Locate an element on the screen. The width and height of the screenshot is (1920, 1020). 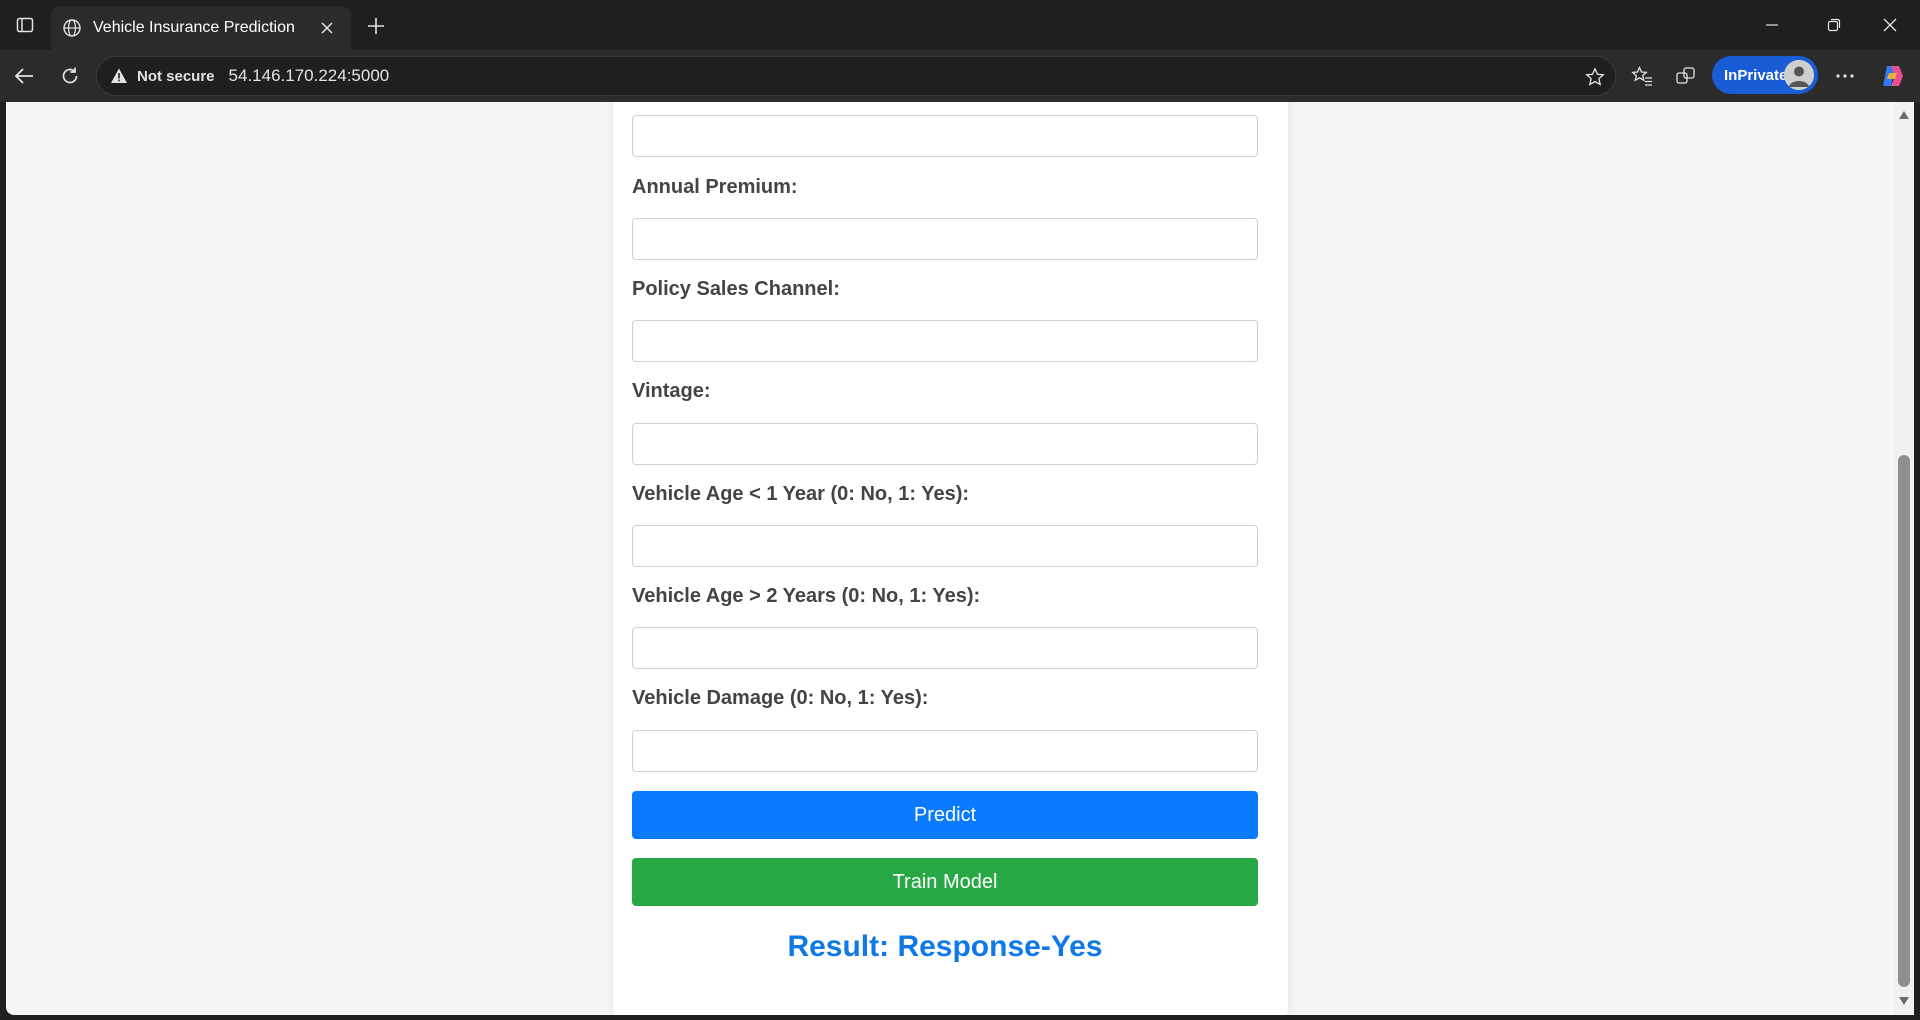
scroll-down-arrow-icon is located at coordinates (1904, 1001).